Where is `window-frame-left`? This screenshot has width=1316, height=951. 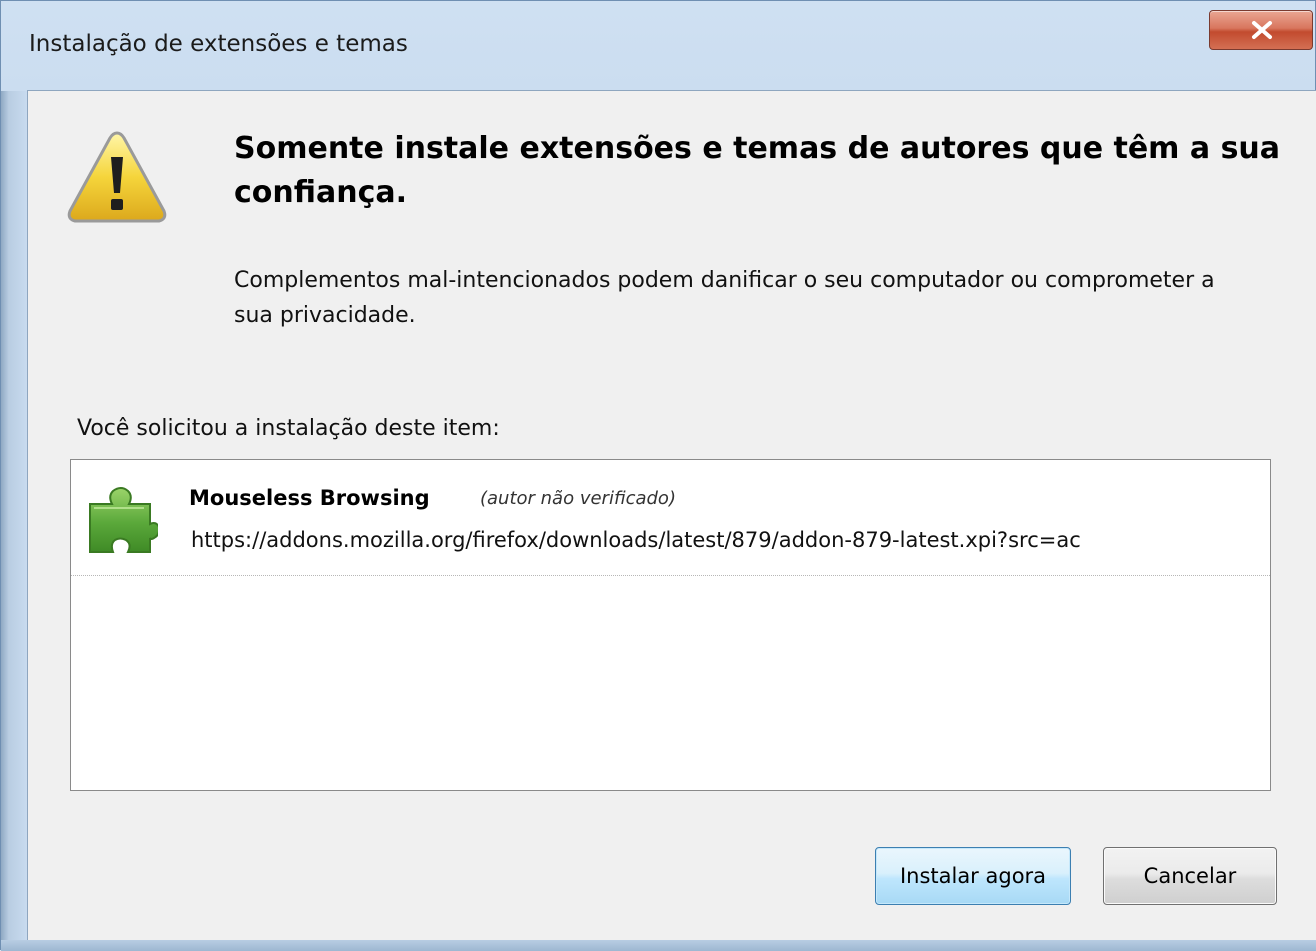 window-frame-left is located at coordinates (14, 516).